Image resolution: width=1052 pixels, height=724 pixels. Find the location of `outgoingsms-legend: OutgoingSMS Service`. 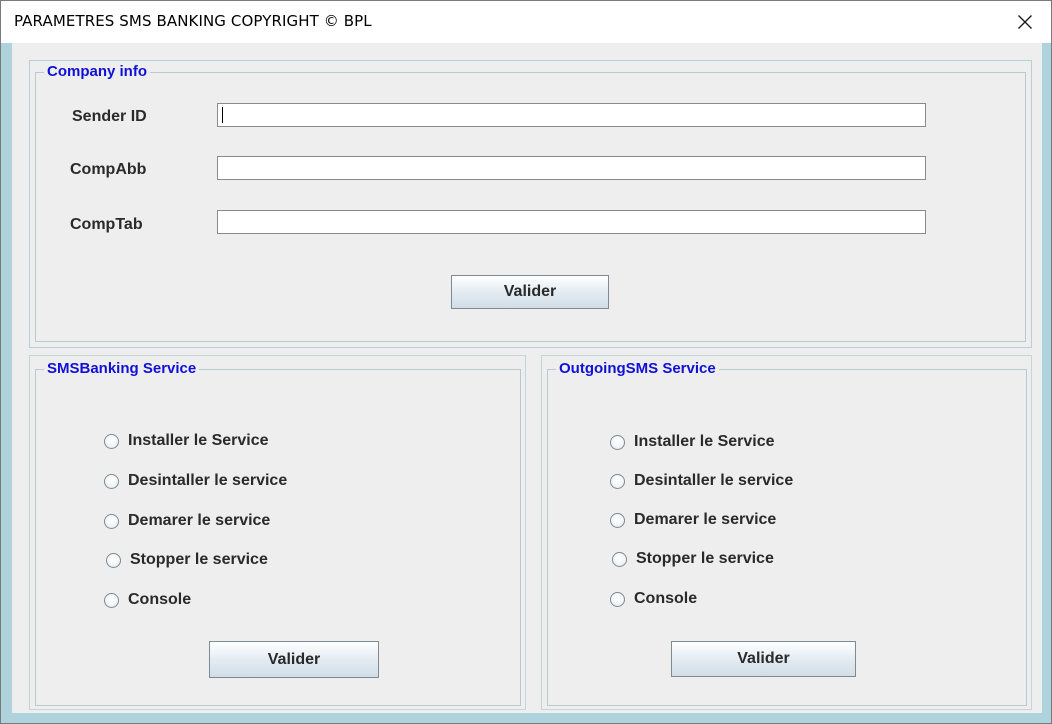

outgoingsms-legend: OutgoingSMS Service is located at coordinates (637, 369).